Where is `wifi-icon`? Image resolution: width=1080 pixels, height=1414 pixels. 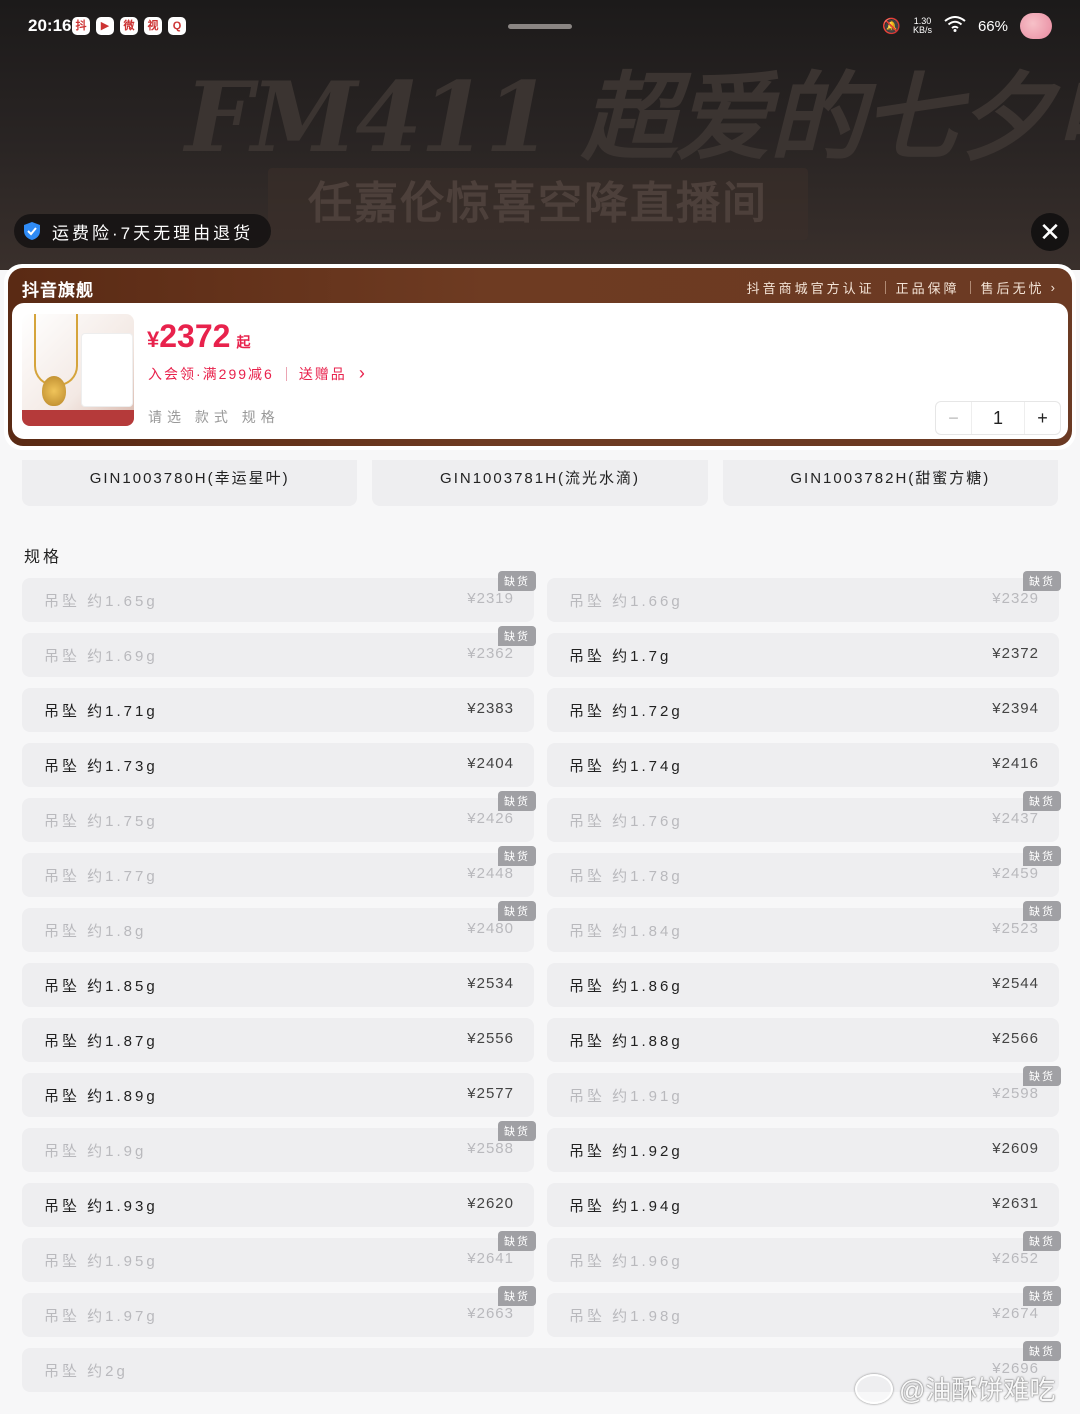
wifi-icon is located at coordinates (955, 26).